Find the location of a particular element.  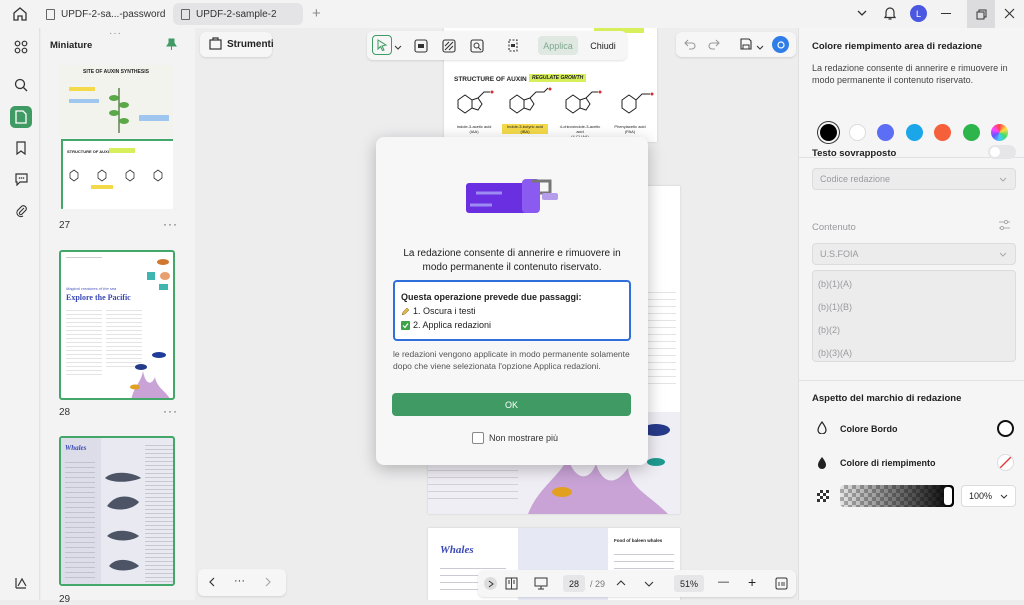

left-rail is located at coordinates (20, 314).